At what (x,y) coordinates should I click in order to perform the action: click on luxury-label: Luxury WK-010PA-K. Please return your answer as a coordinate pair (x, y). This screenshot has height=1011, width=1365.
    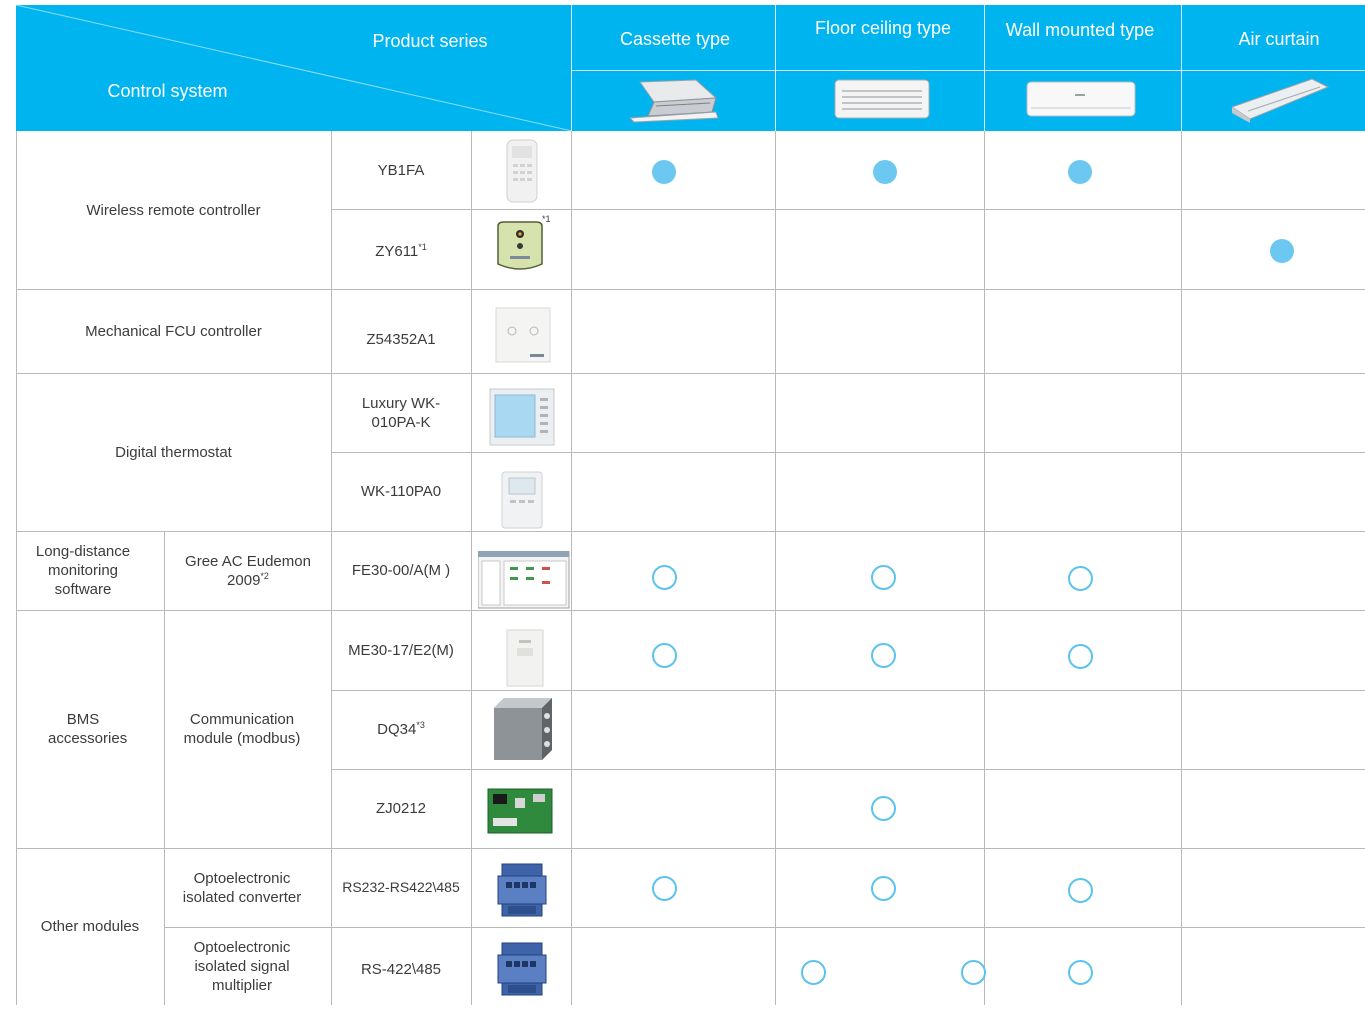
    Looking at the image, I should click on (401, 412).